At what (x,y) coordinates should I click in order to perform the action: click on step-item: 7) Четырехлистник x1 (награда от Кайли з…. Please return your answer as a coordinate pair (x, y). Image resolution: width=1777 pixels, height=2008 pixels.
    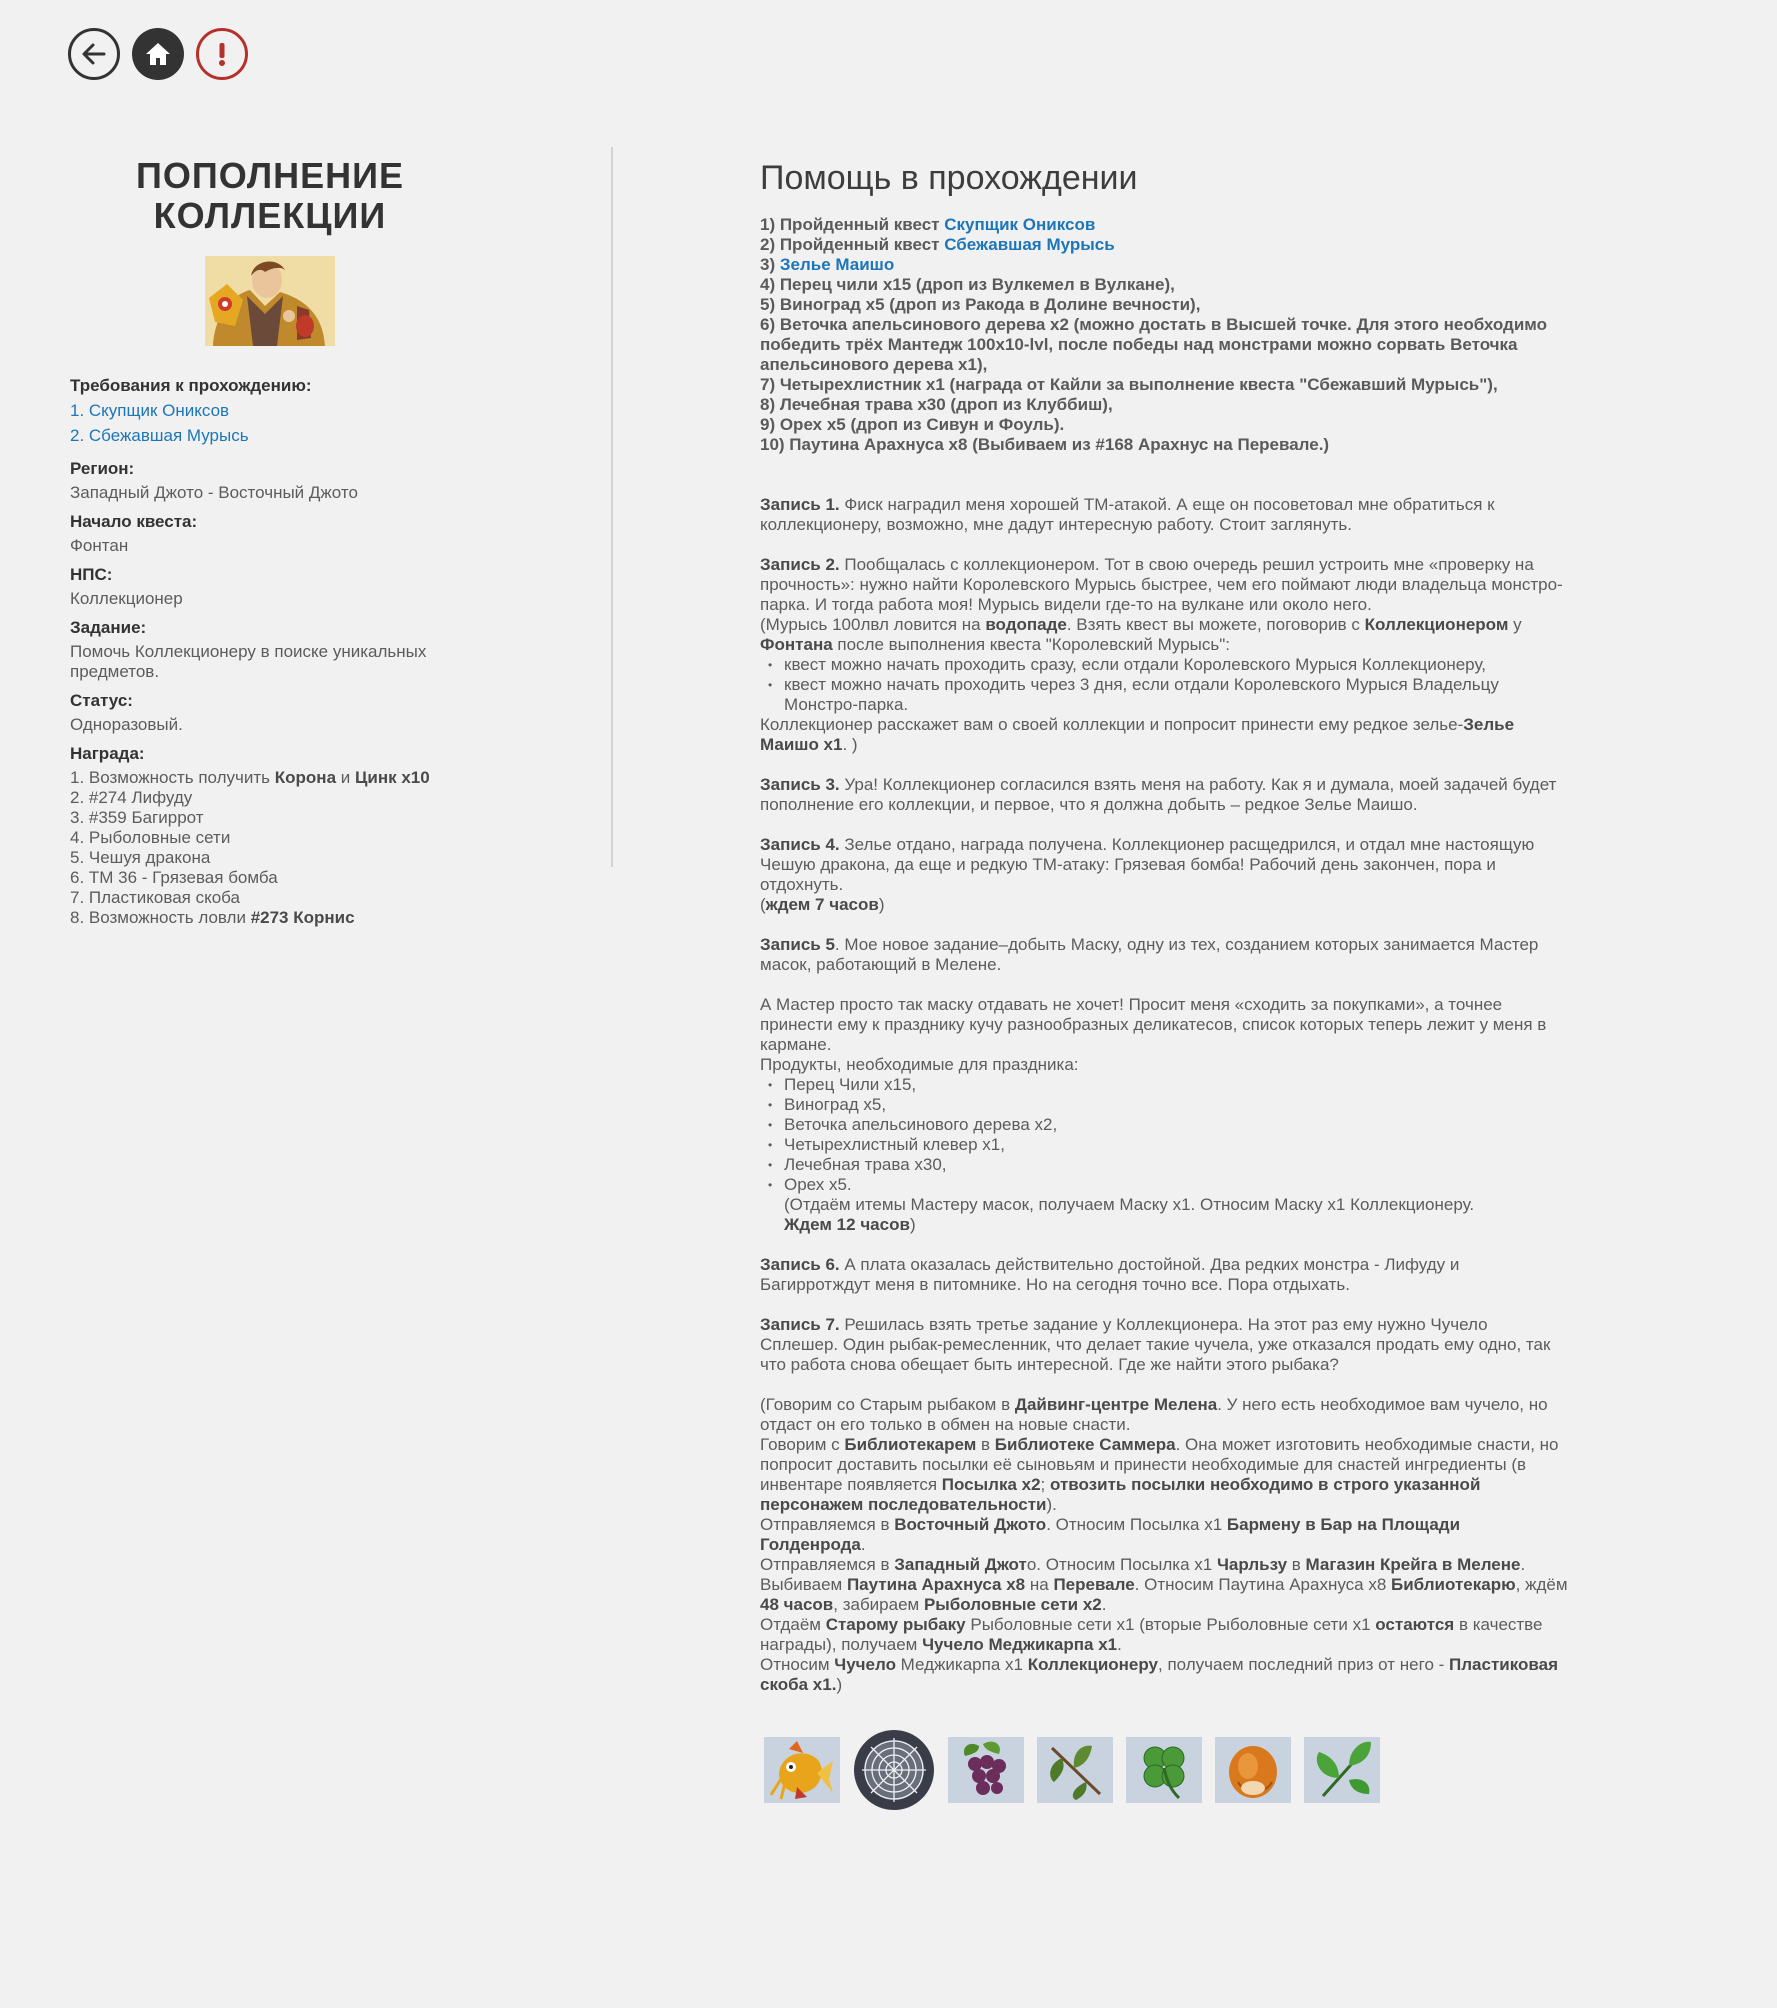
    Looking at the image, I should click on (1129, 384).